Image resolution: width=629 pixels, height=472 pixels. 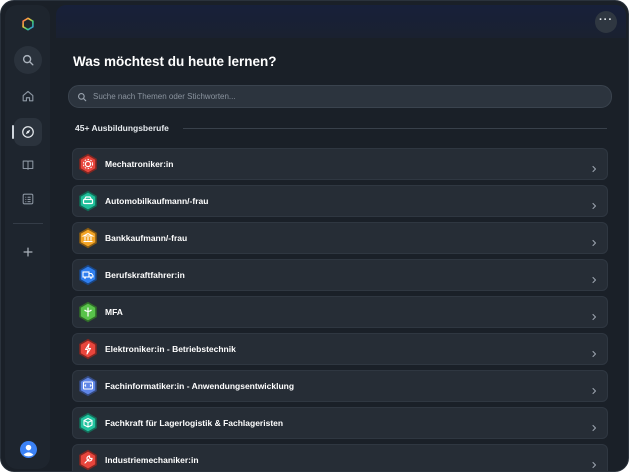 I want to click on list-item: Berufskraftfahrer:in, so click(x=340, y=275).